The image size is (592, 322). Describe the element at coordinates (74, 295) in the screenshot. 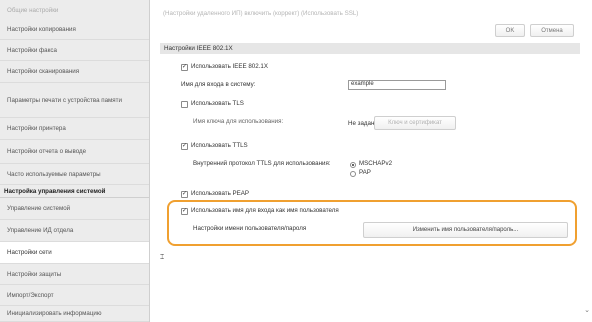

I see `sidebar-item-import-export: Импорт/Экспорт` at that location.